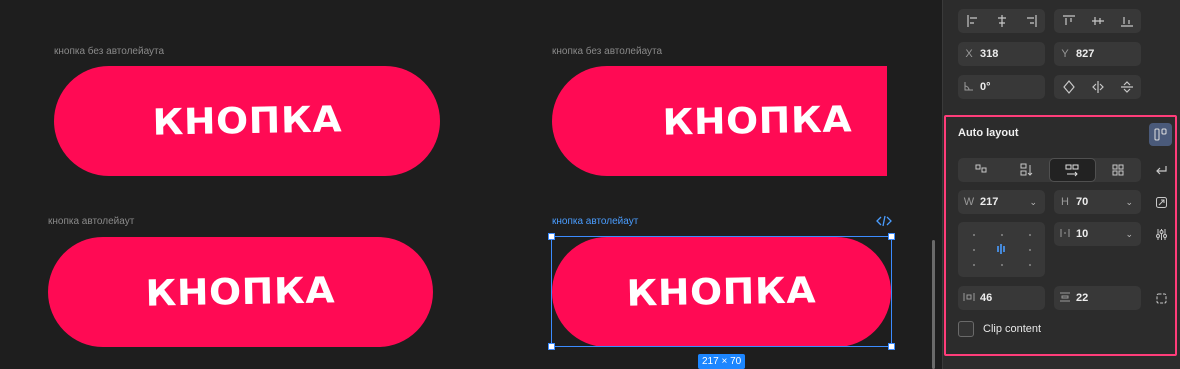 The image size is (1180, 369). Describe the element at coordinates (1118, 170) in the screenshot. I see `grid-layout-icon` at that location.